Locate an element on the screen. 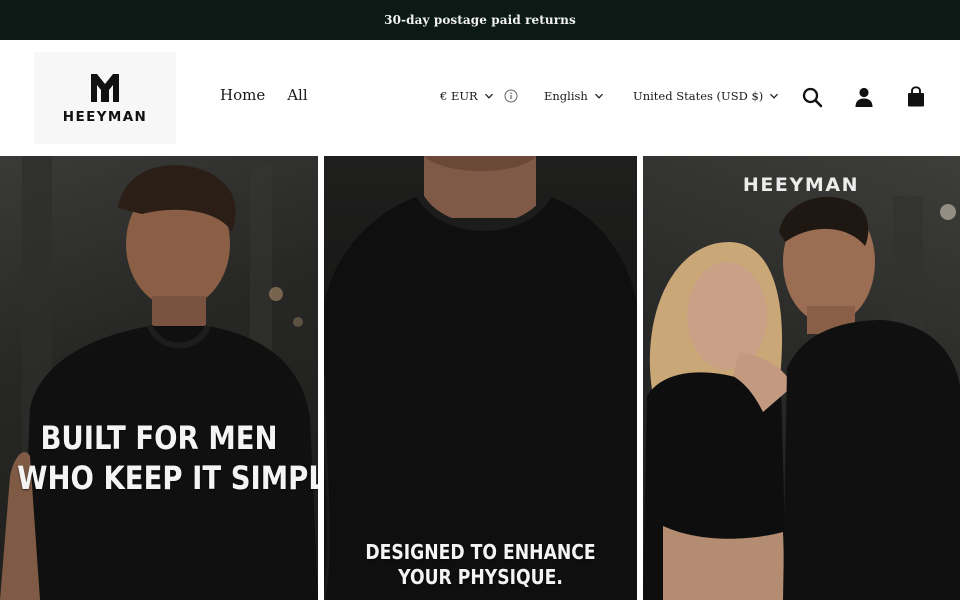 The height and width of the screenshot is (600, 960). language-label: English is located at coordinates (566, 96).